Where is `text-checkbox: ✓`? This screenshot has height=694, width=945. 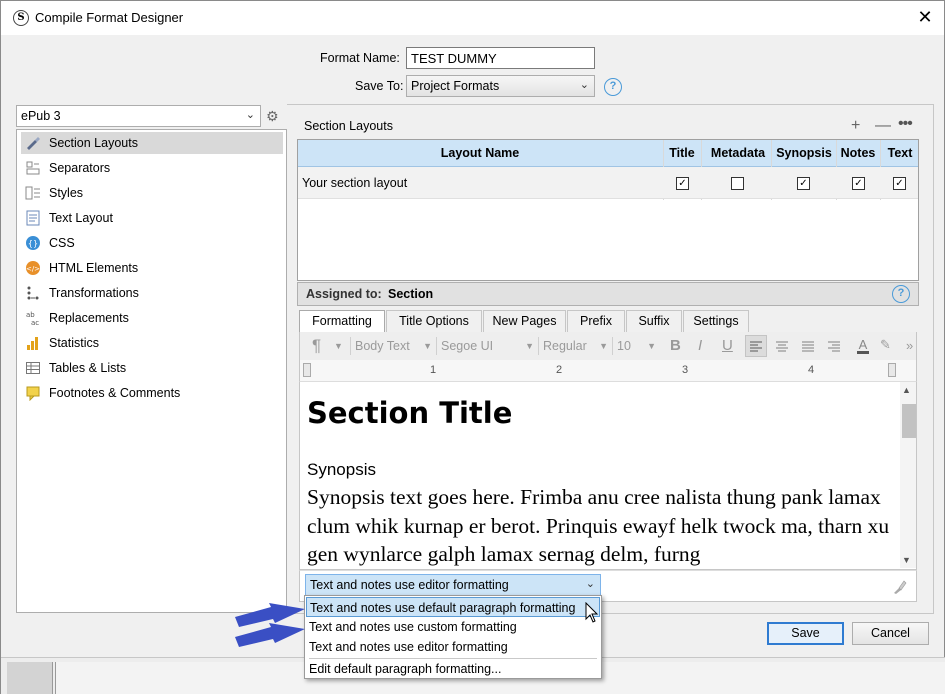 text-checkbox: ✓ is located at coordinates (899, 183).